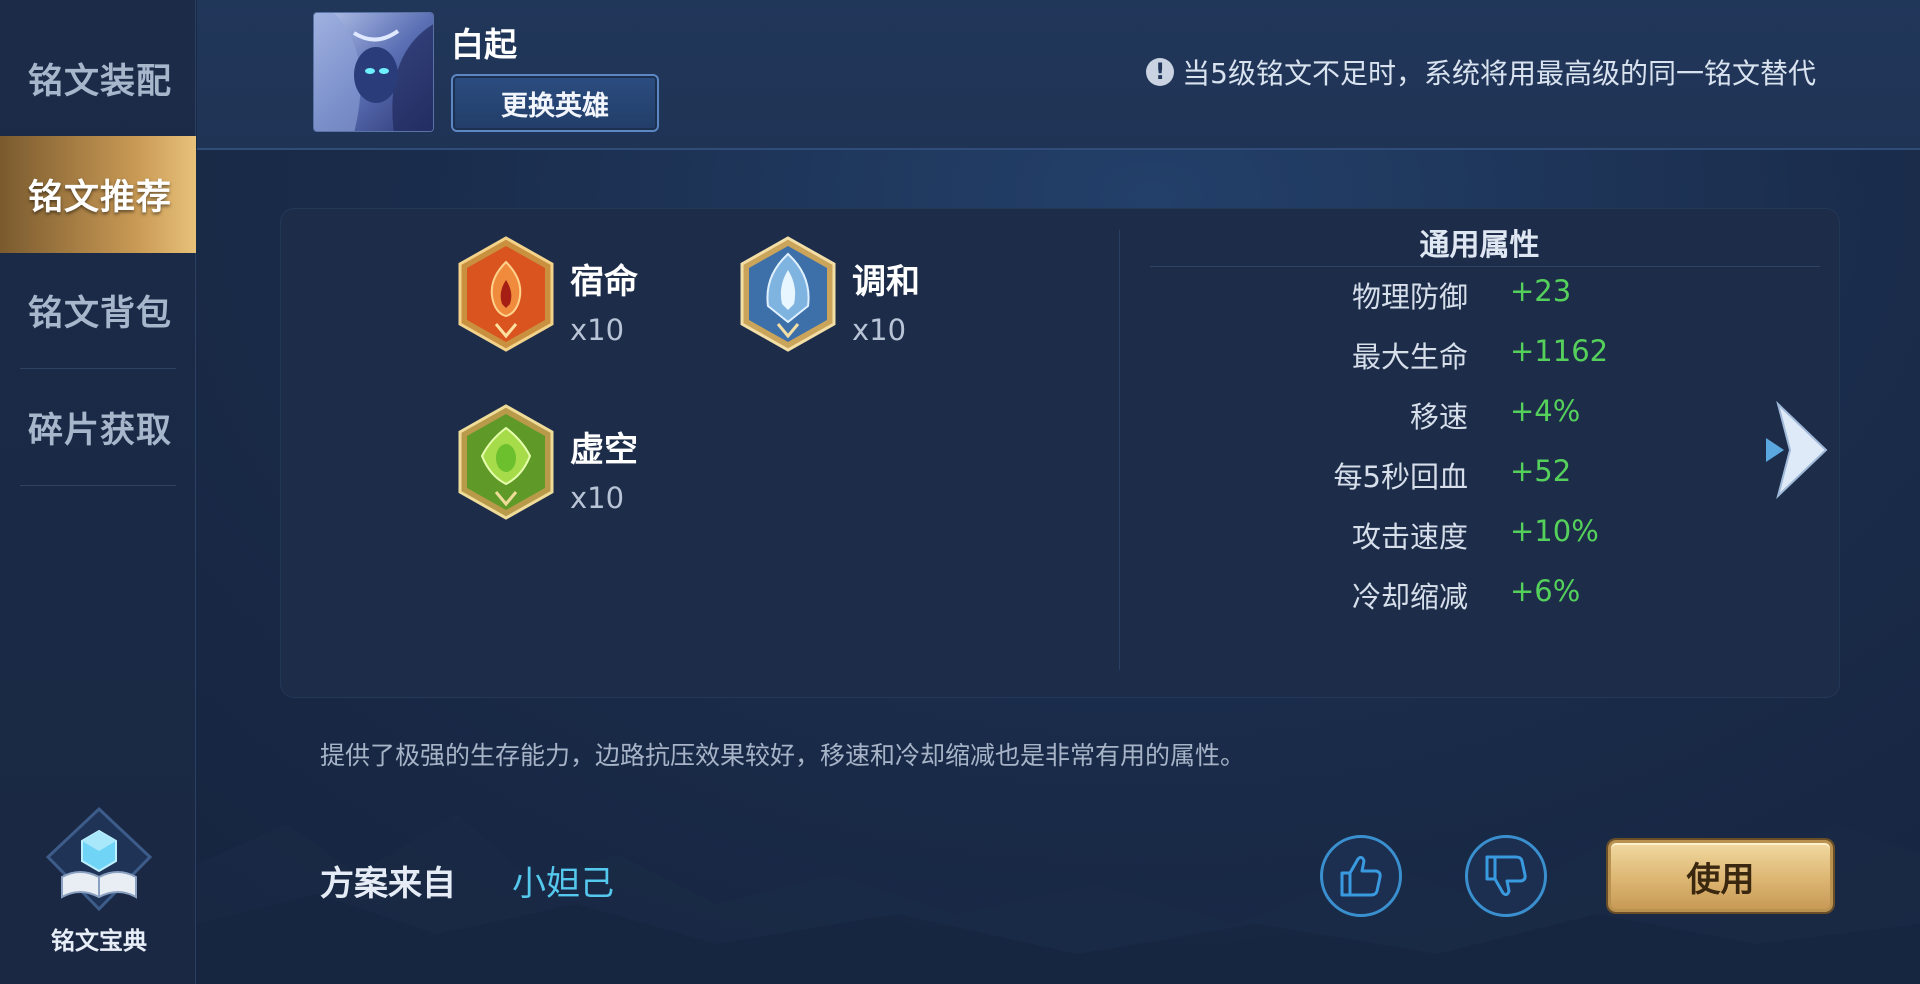 Image resolution: width=1920 pixels, height=984 pixels. What do you see at coordinates (99, 941) in the screenshot?
I see `rune-codex-label: 铭文宝典` at bounding box center [99, 941].